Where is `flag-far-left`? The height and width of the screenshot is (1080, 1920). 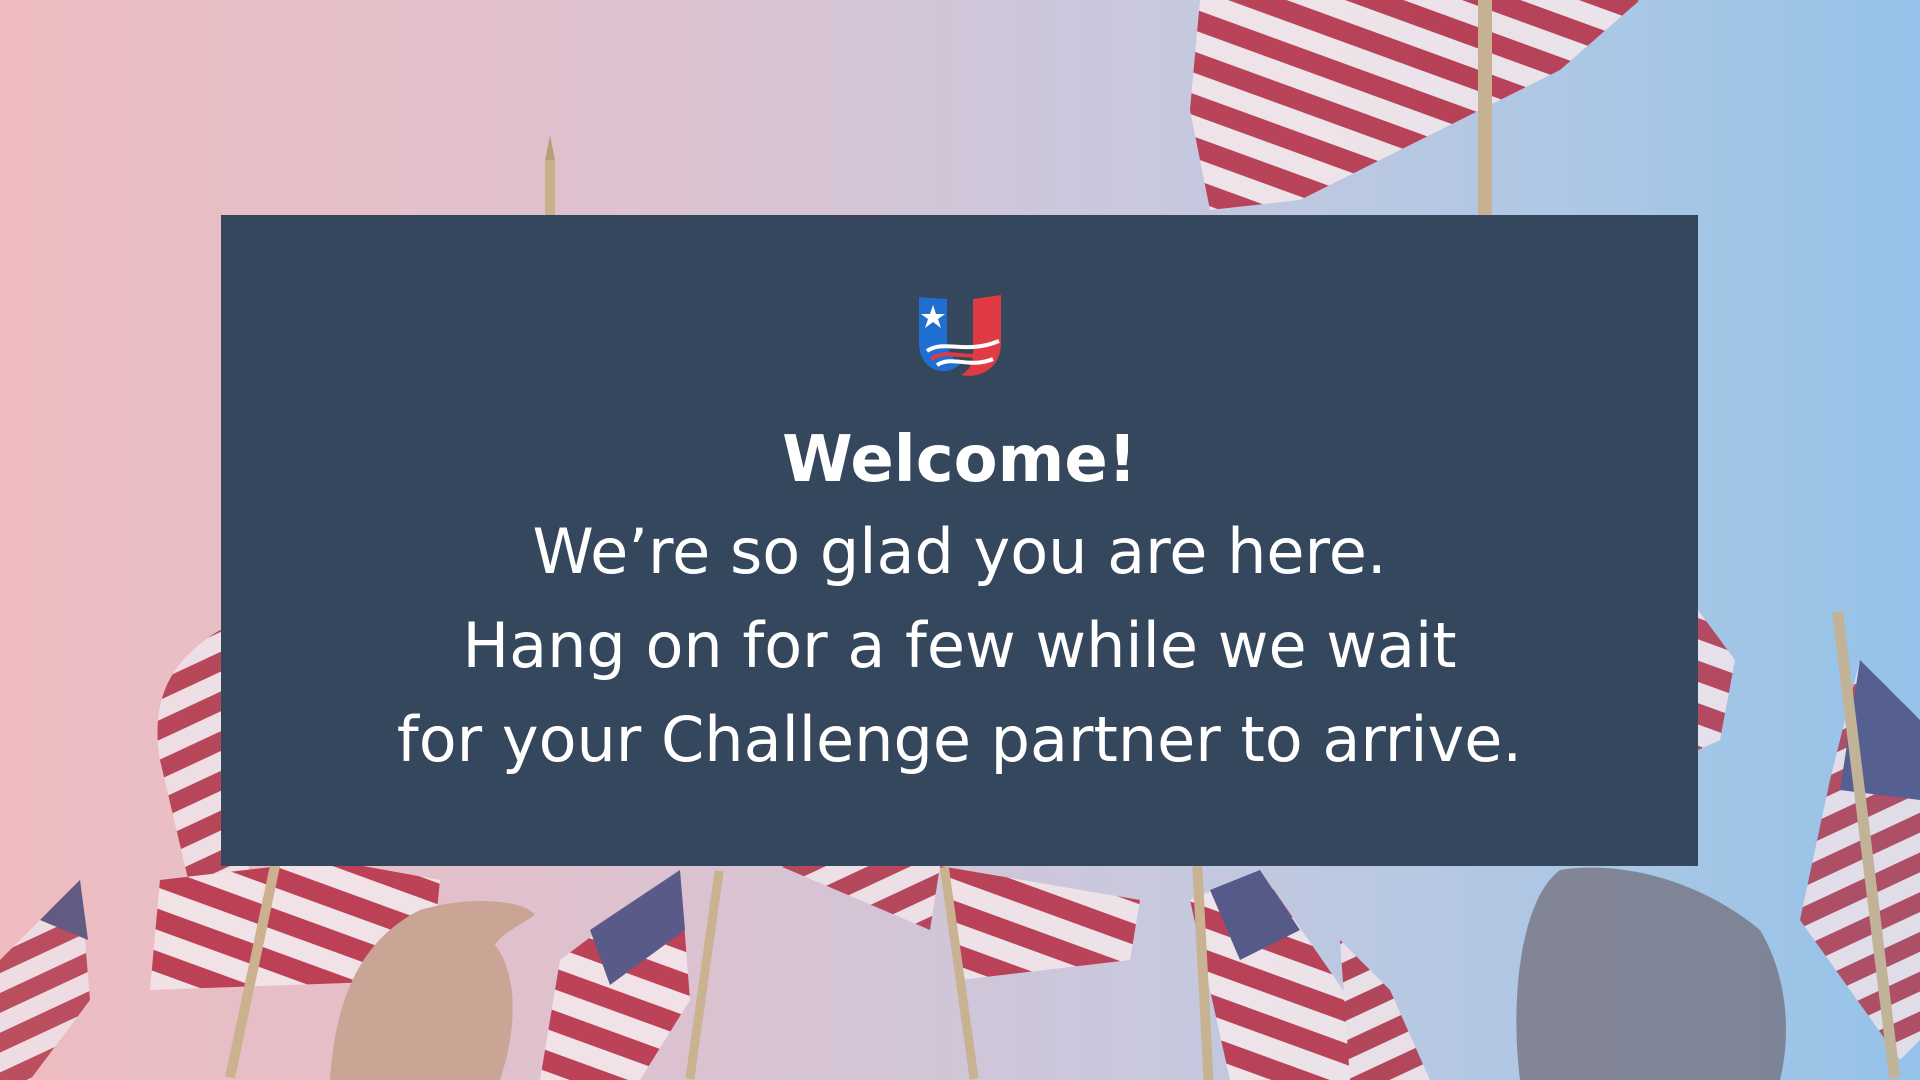
flag-far-left is located at coordinates (45, 980).